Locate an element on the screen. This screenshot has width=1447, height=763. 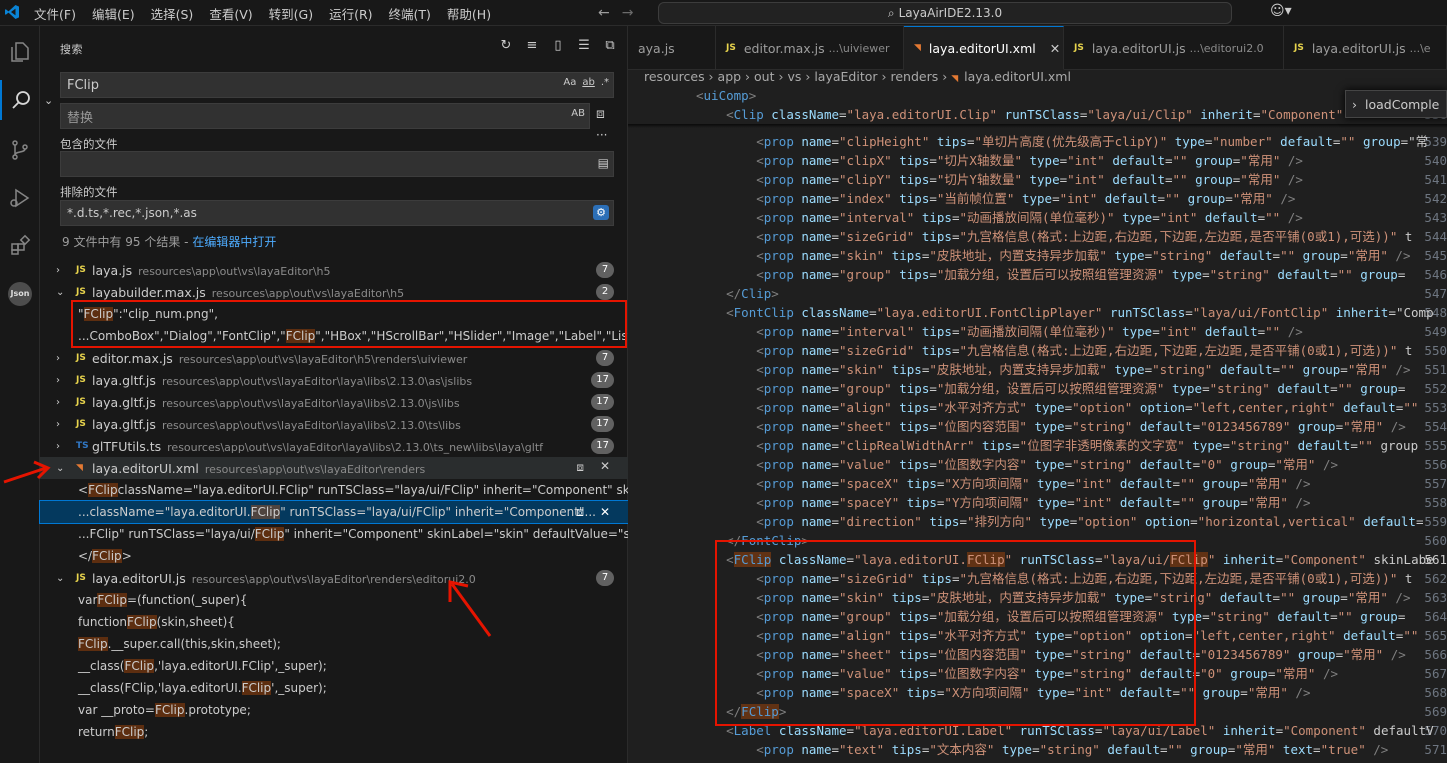
extensions-icon is located at coordinates (20, 246).